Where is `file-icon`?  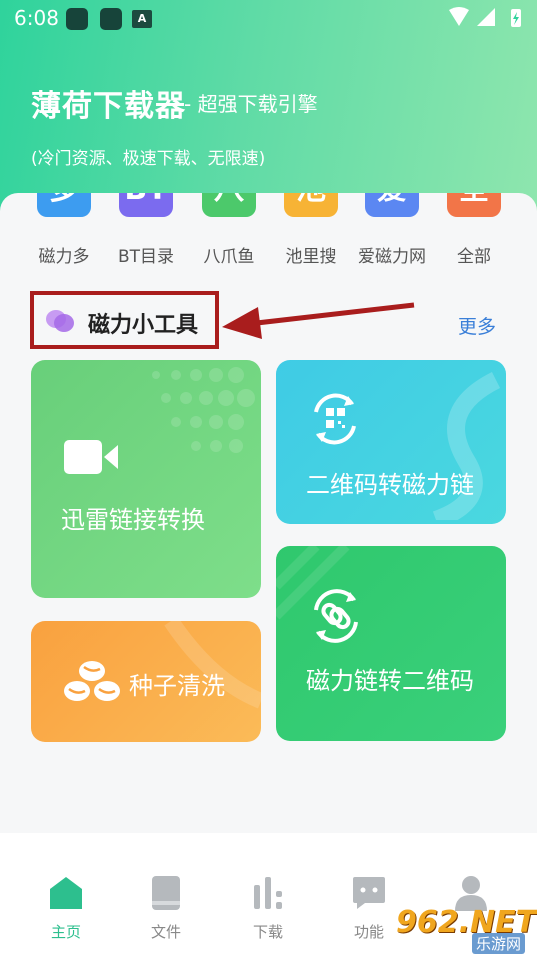 file-icon is located at coordinates (166, 893).